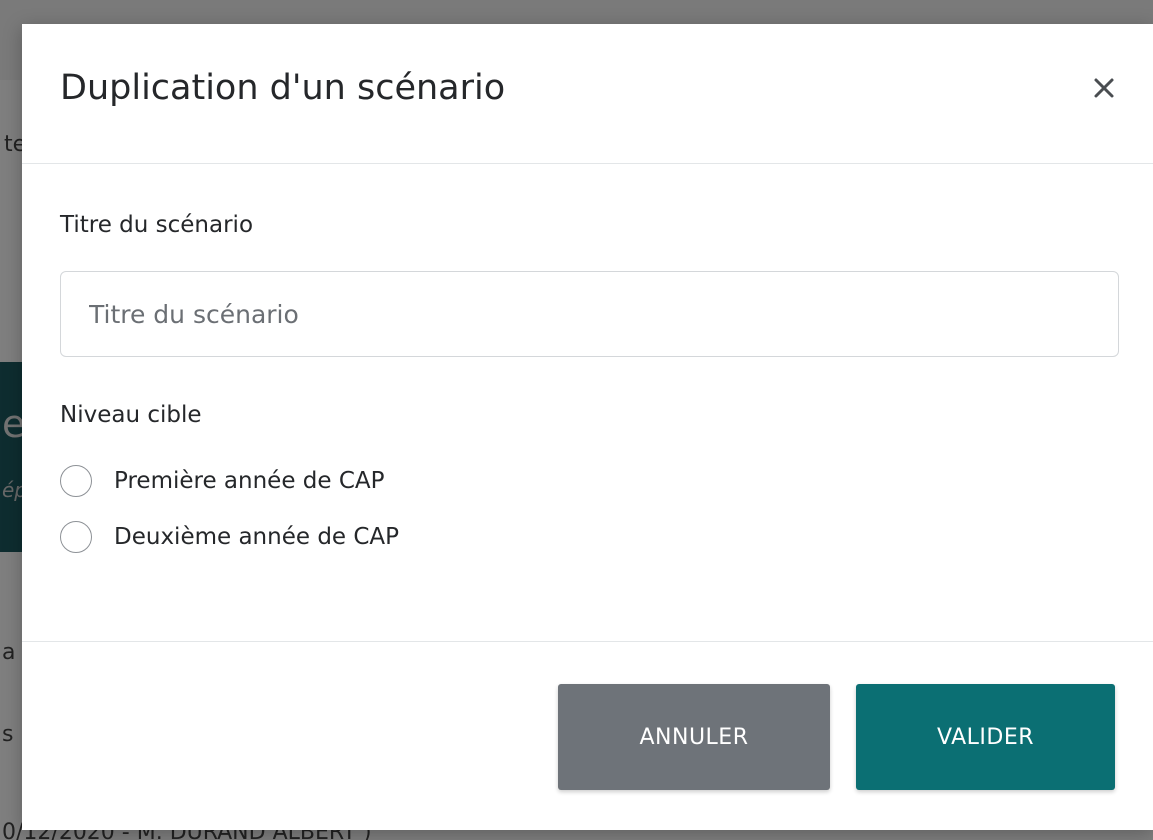 The height and width of the screenshot is (840, 1153). I want to click on close-icon, so click(1104, 88).